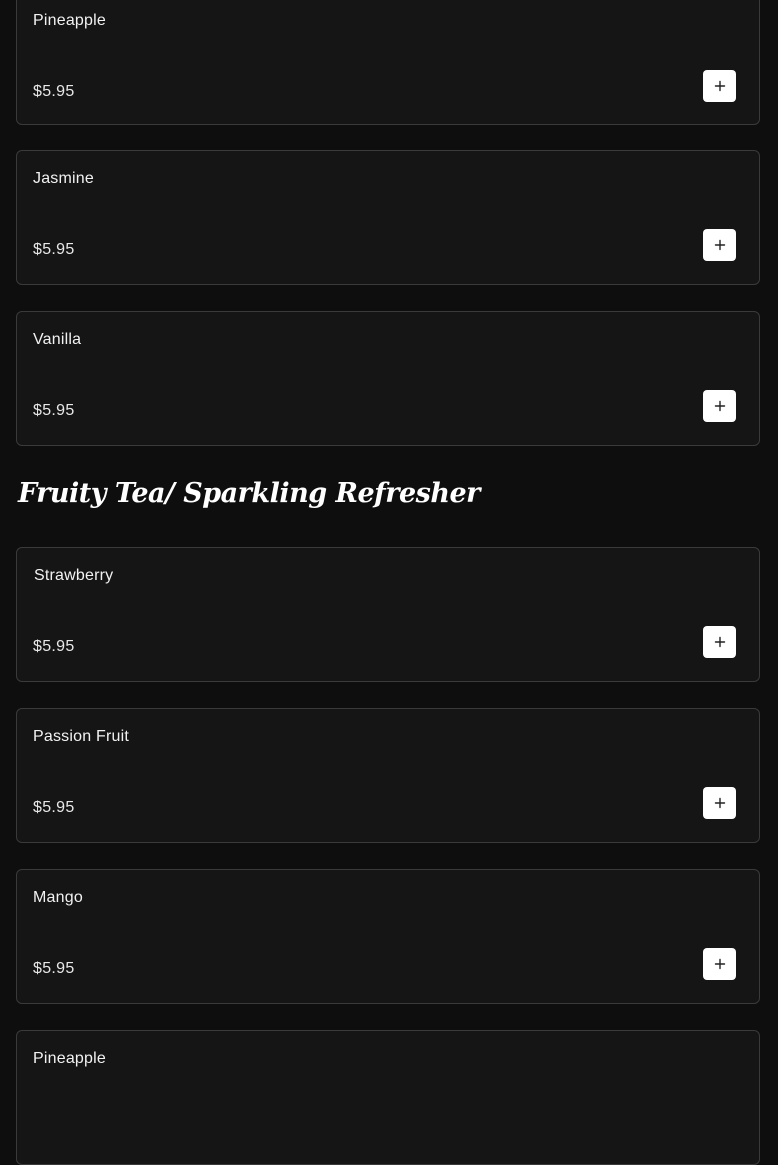  Describe the element at coordinates (58, 897) in the screenshot. I see `item-name: Mango` at that location.